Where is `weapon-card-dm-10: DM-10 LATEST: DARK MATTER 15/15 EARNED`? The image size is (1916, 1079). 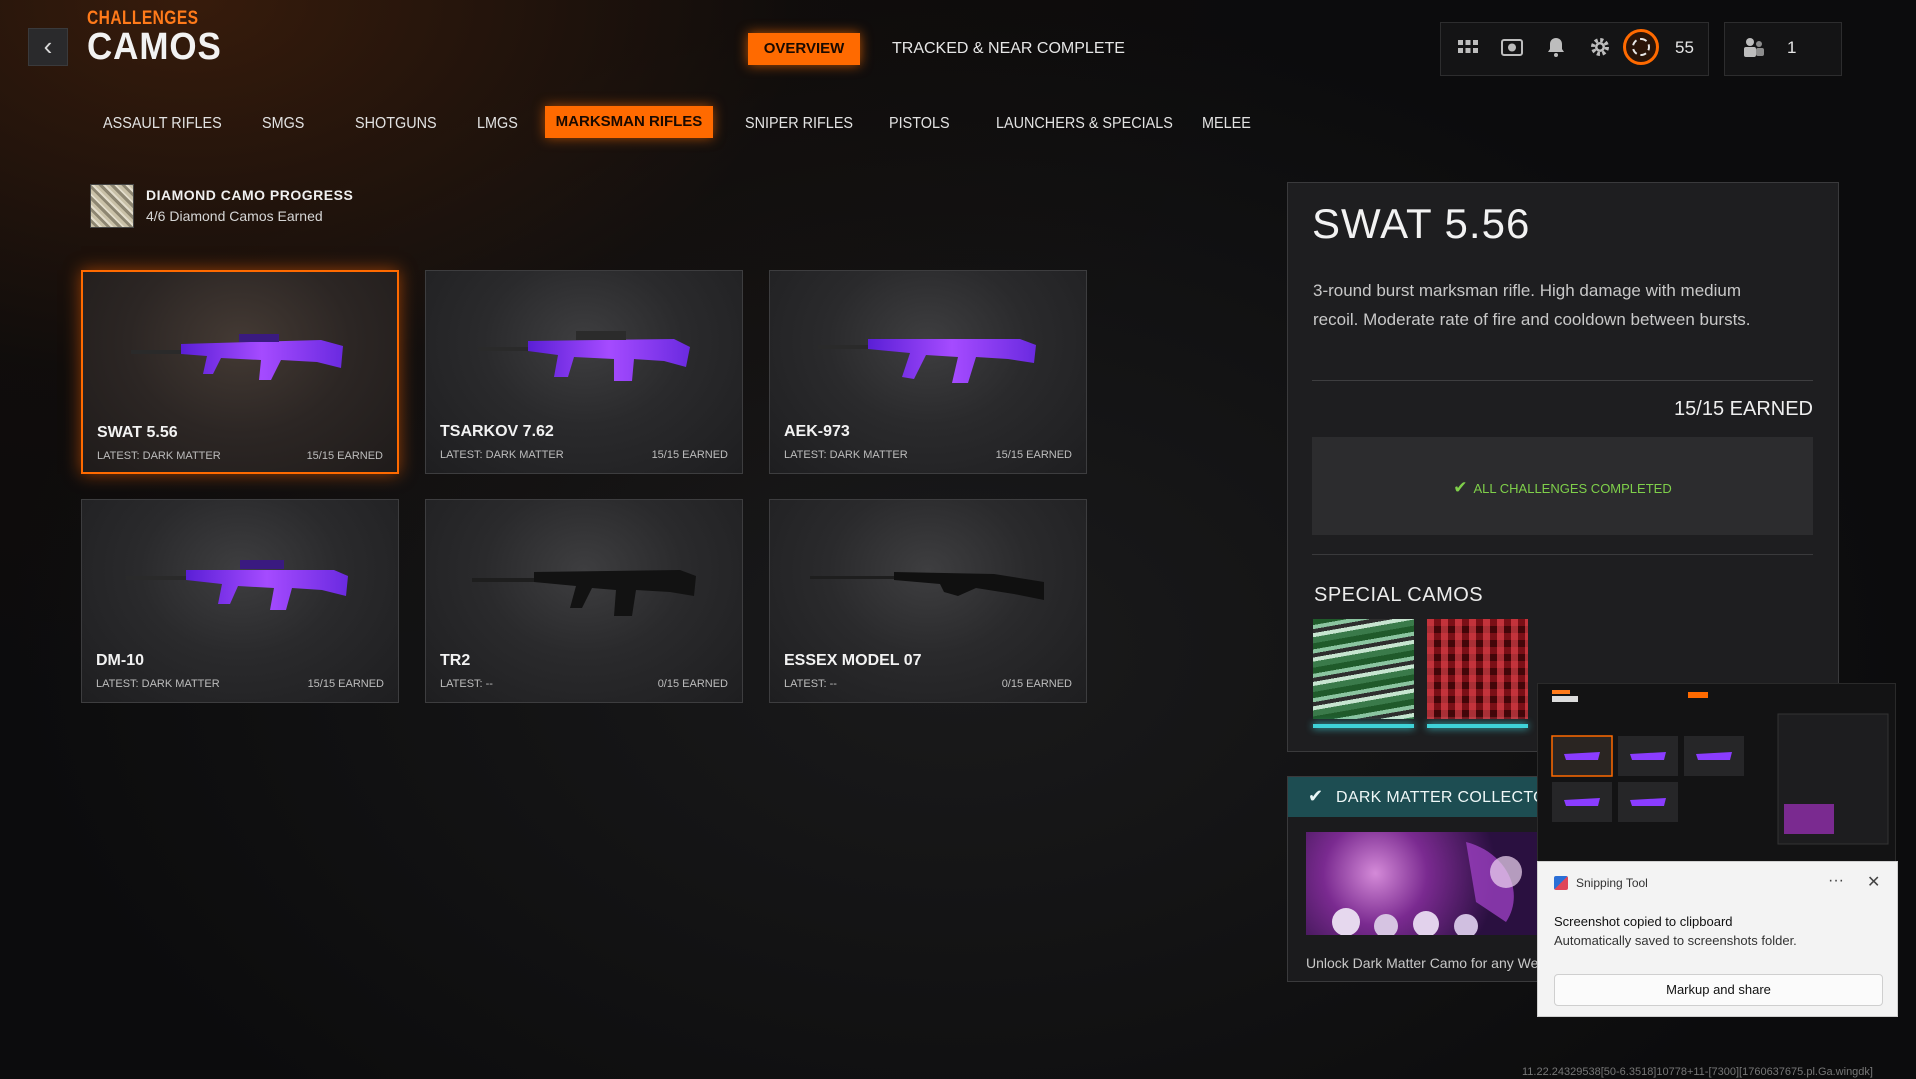 weapon-card-dm-10: DM-10 LATEST: DARK MATTER 15/15 EARNED is located at coordinates (240, 601).